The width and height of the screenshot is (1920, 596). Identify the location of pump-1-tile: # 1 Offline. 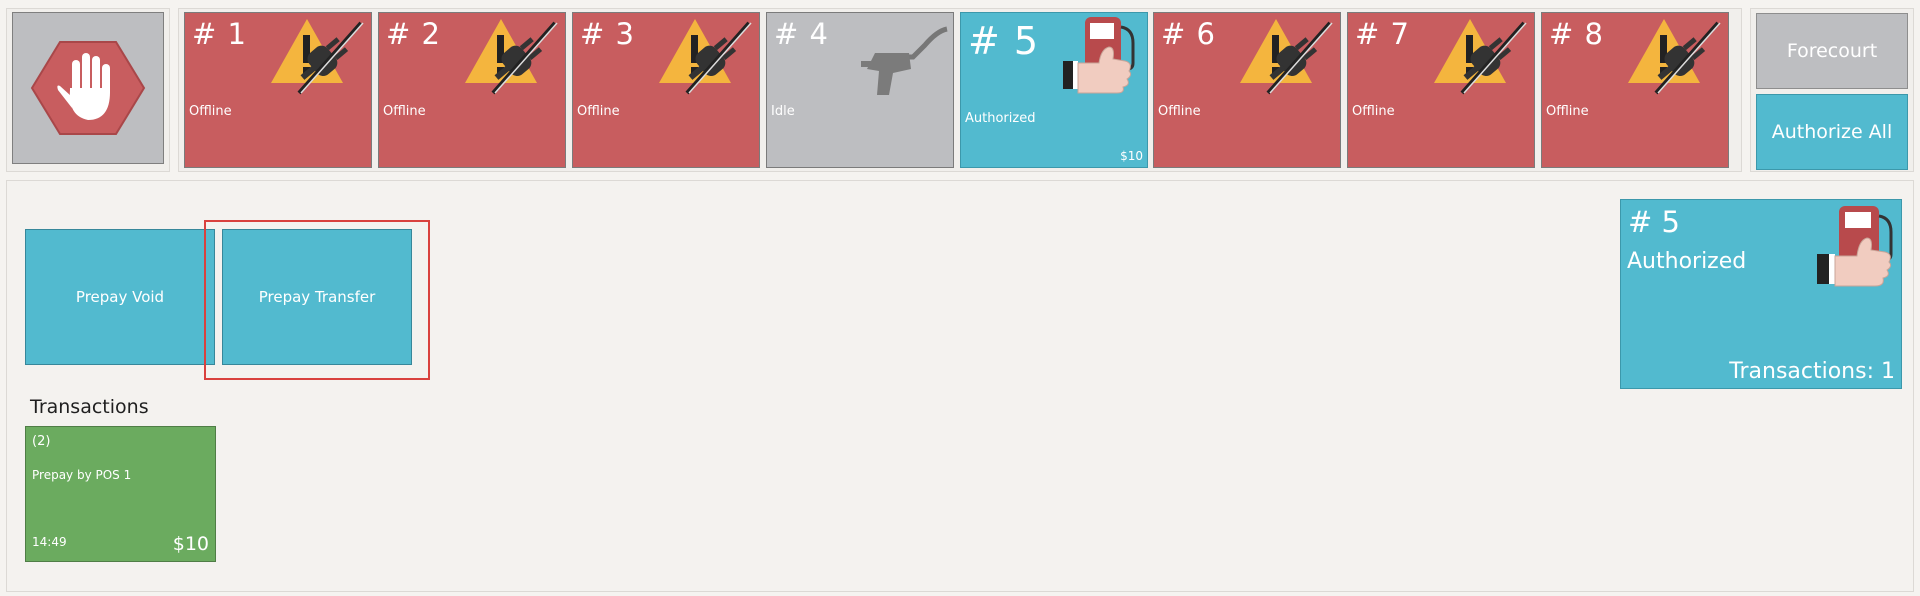
(278, 90).